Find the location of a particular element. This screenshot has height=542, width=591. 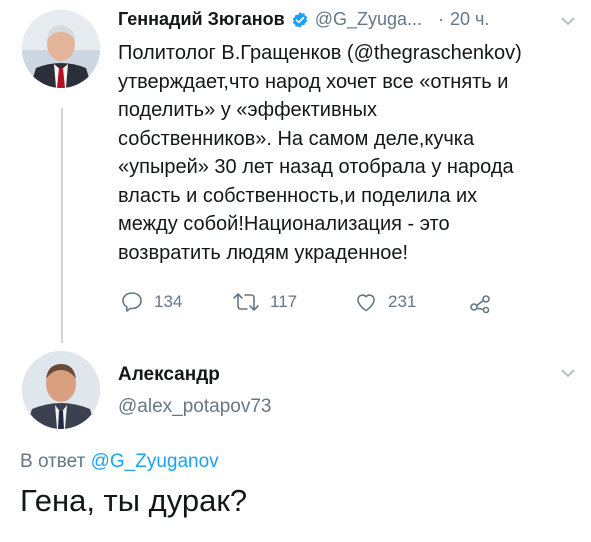

share-icon is located at coordinates (480, 303).